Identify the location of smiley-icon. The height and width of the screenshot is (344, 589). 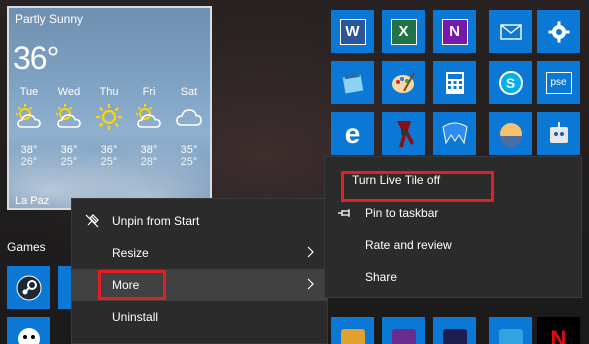
(28, 335).